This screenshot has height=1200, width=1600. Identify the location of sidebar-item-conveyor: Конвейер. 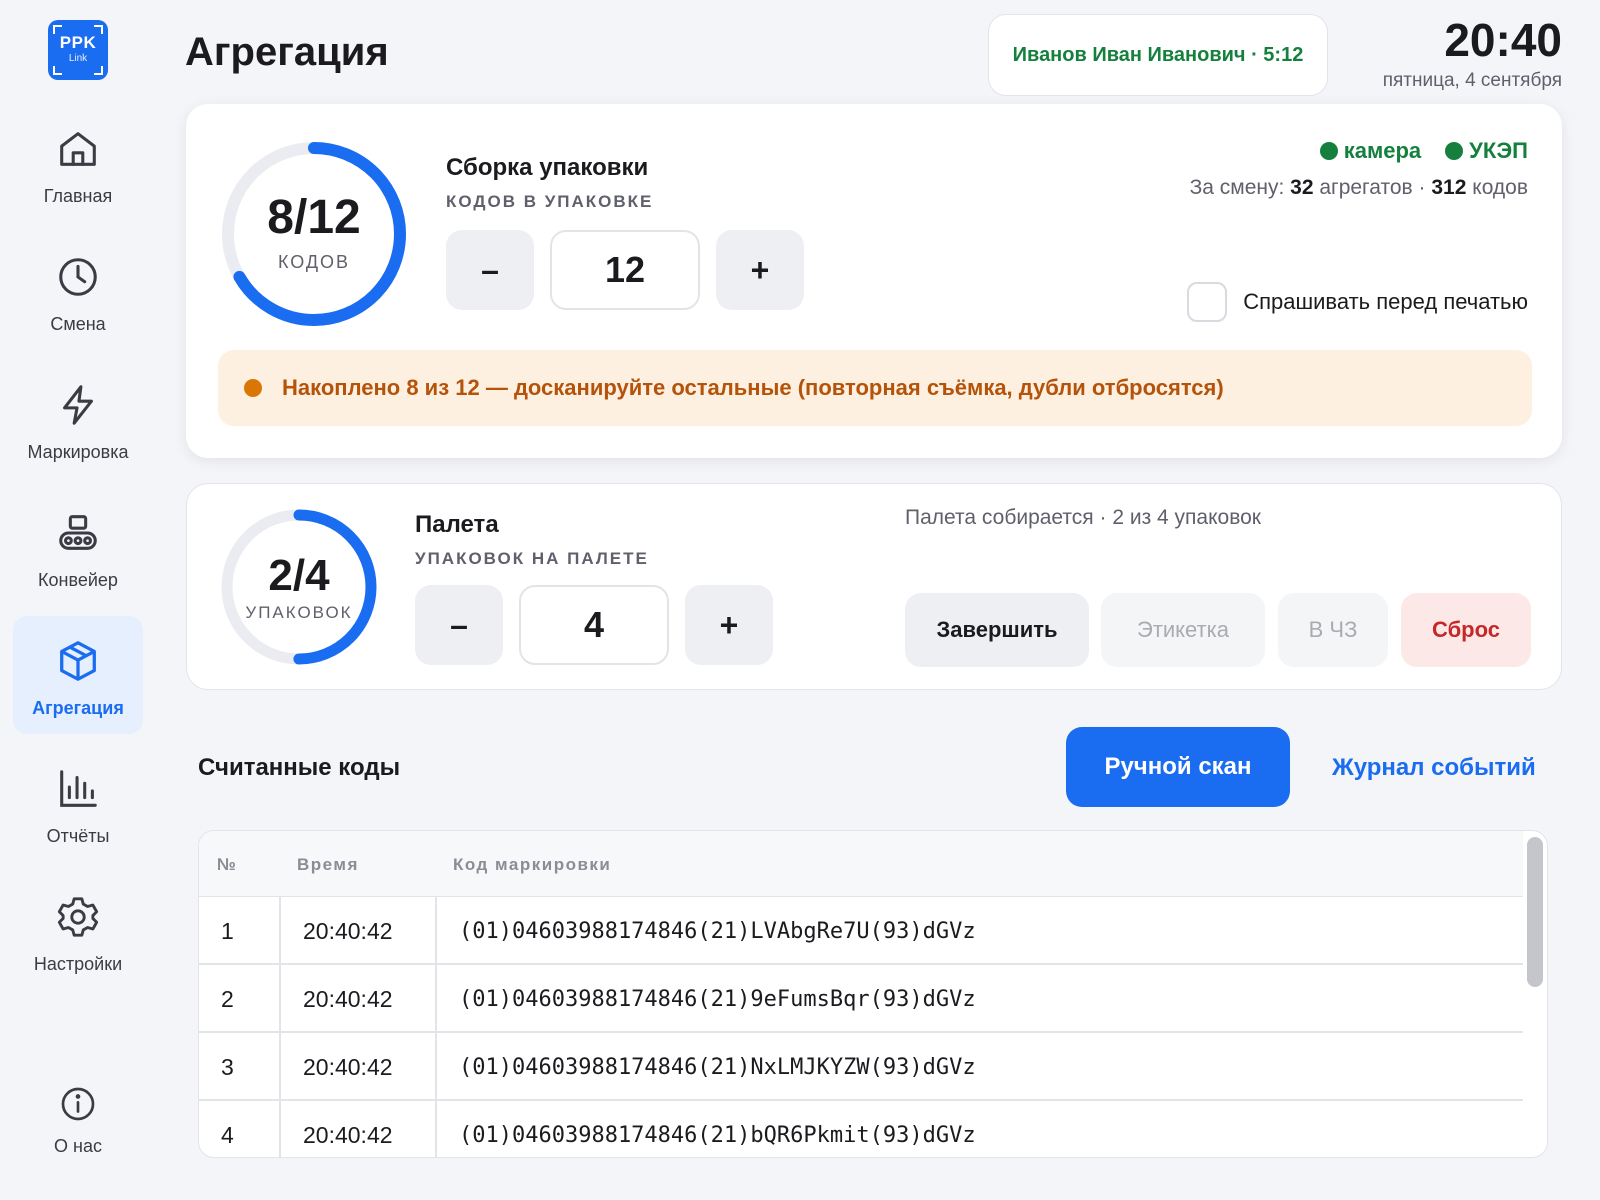
(78, 547).